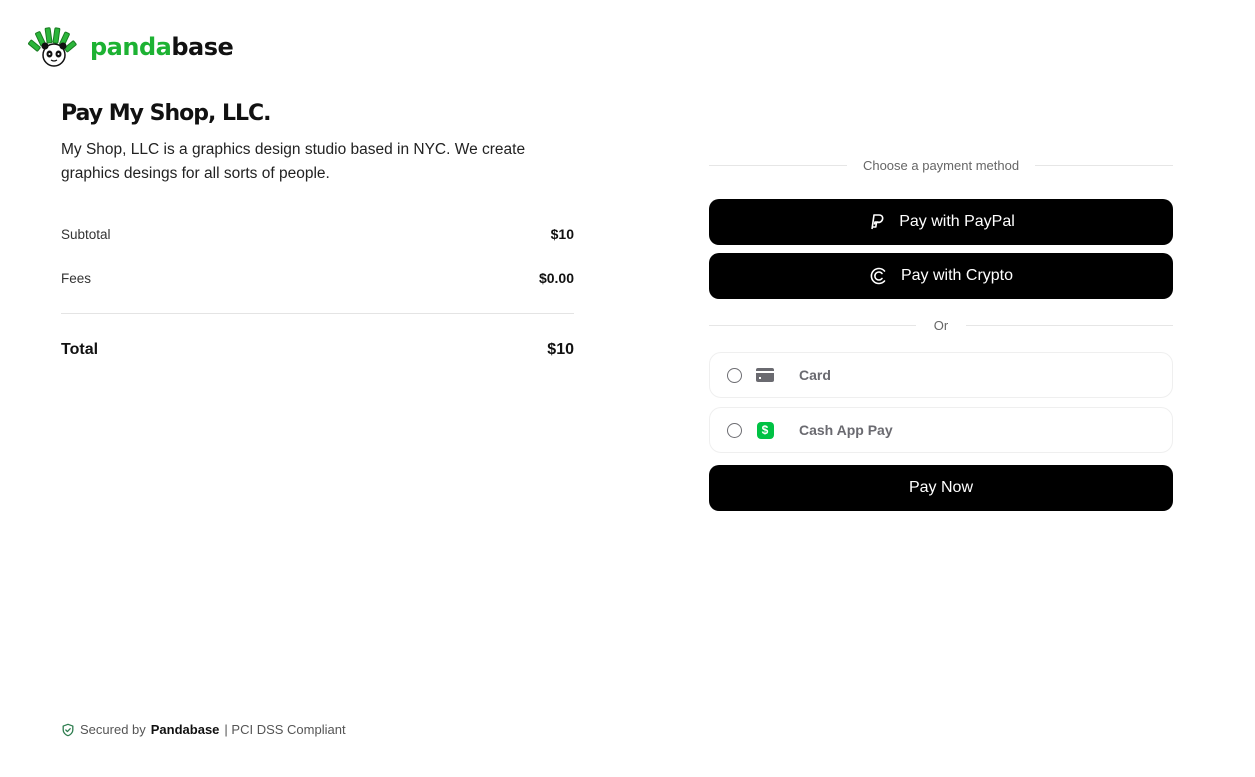 The width and height of the screenshot is (1255, 777). What do you see at coordinates (185, 729) in the screenshot?
I see `footer-brand-link: Pandabase` at bounding box center [185, 729].